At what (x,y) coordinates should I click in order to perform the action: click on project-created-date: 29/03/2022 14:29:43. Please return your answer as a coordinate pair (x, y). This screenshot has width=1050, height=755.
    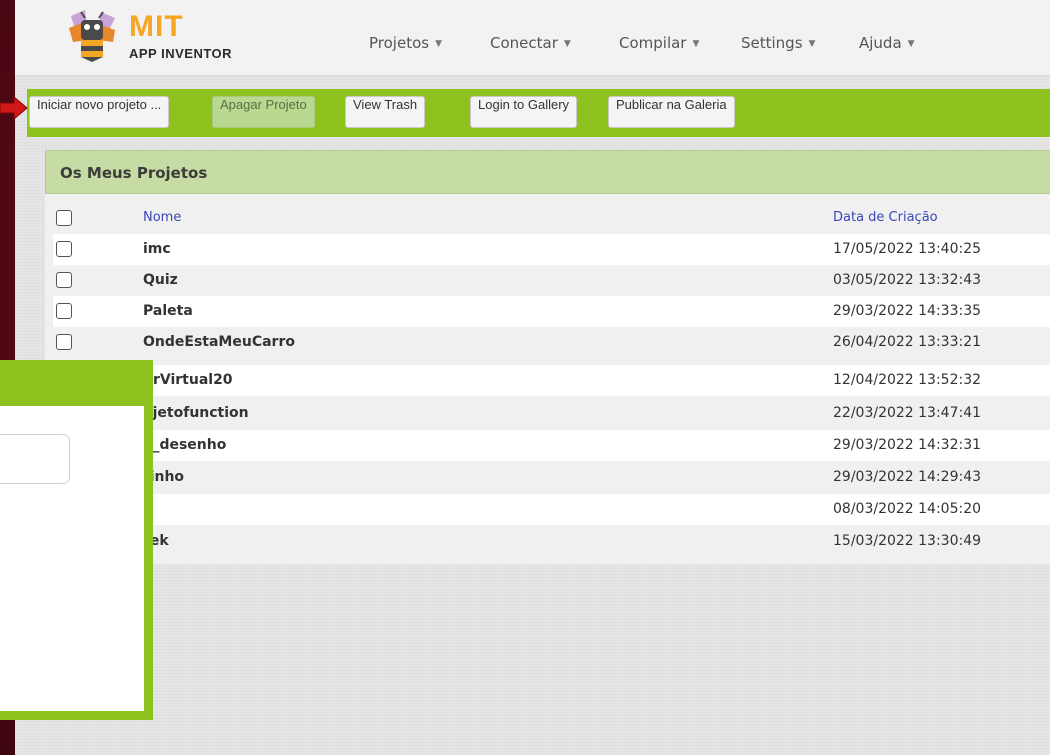
    Looking at the image, I should click on (907, 477).